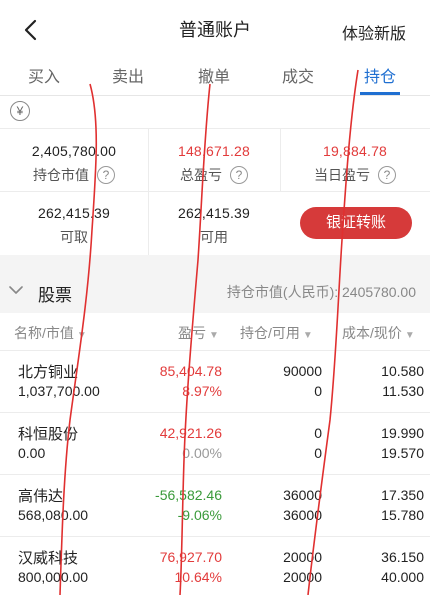  Describe the element at coordinates (50, 333) in the screenshot. I see `column-name-market-value: 名称/市值 ▼` at that location.